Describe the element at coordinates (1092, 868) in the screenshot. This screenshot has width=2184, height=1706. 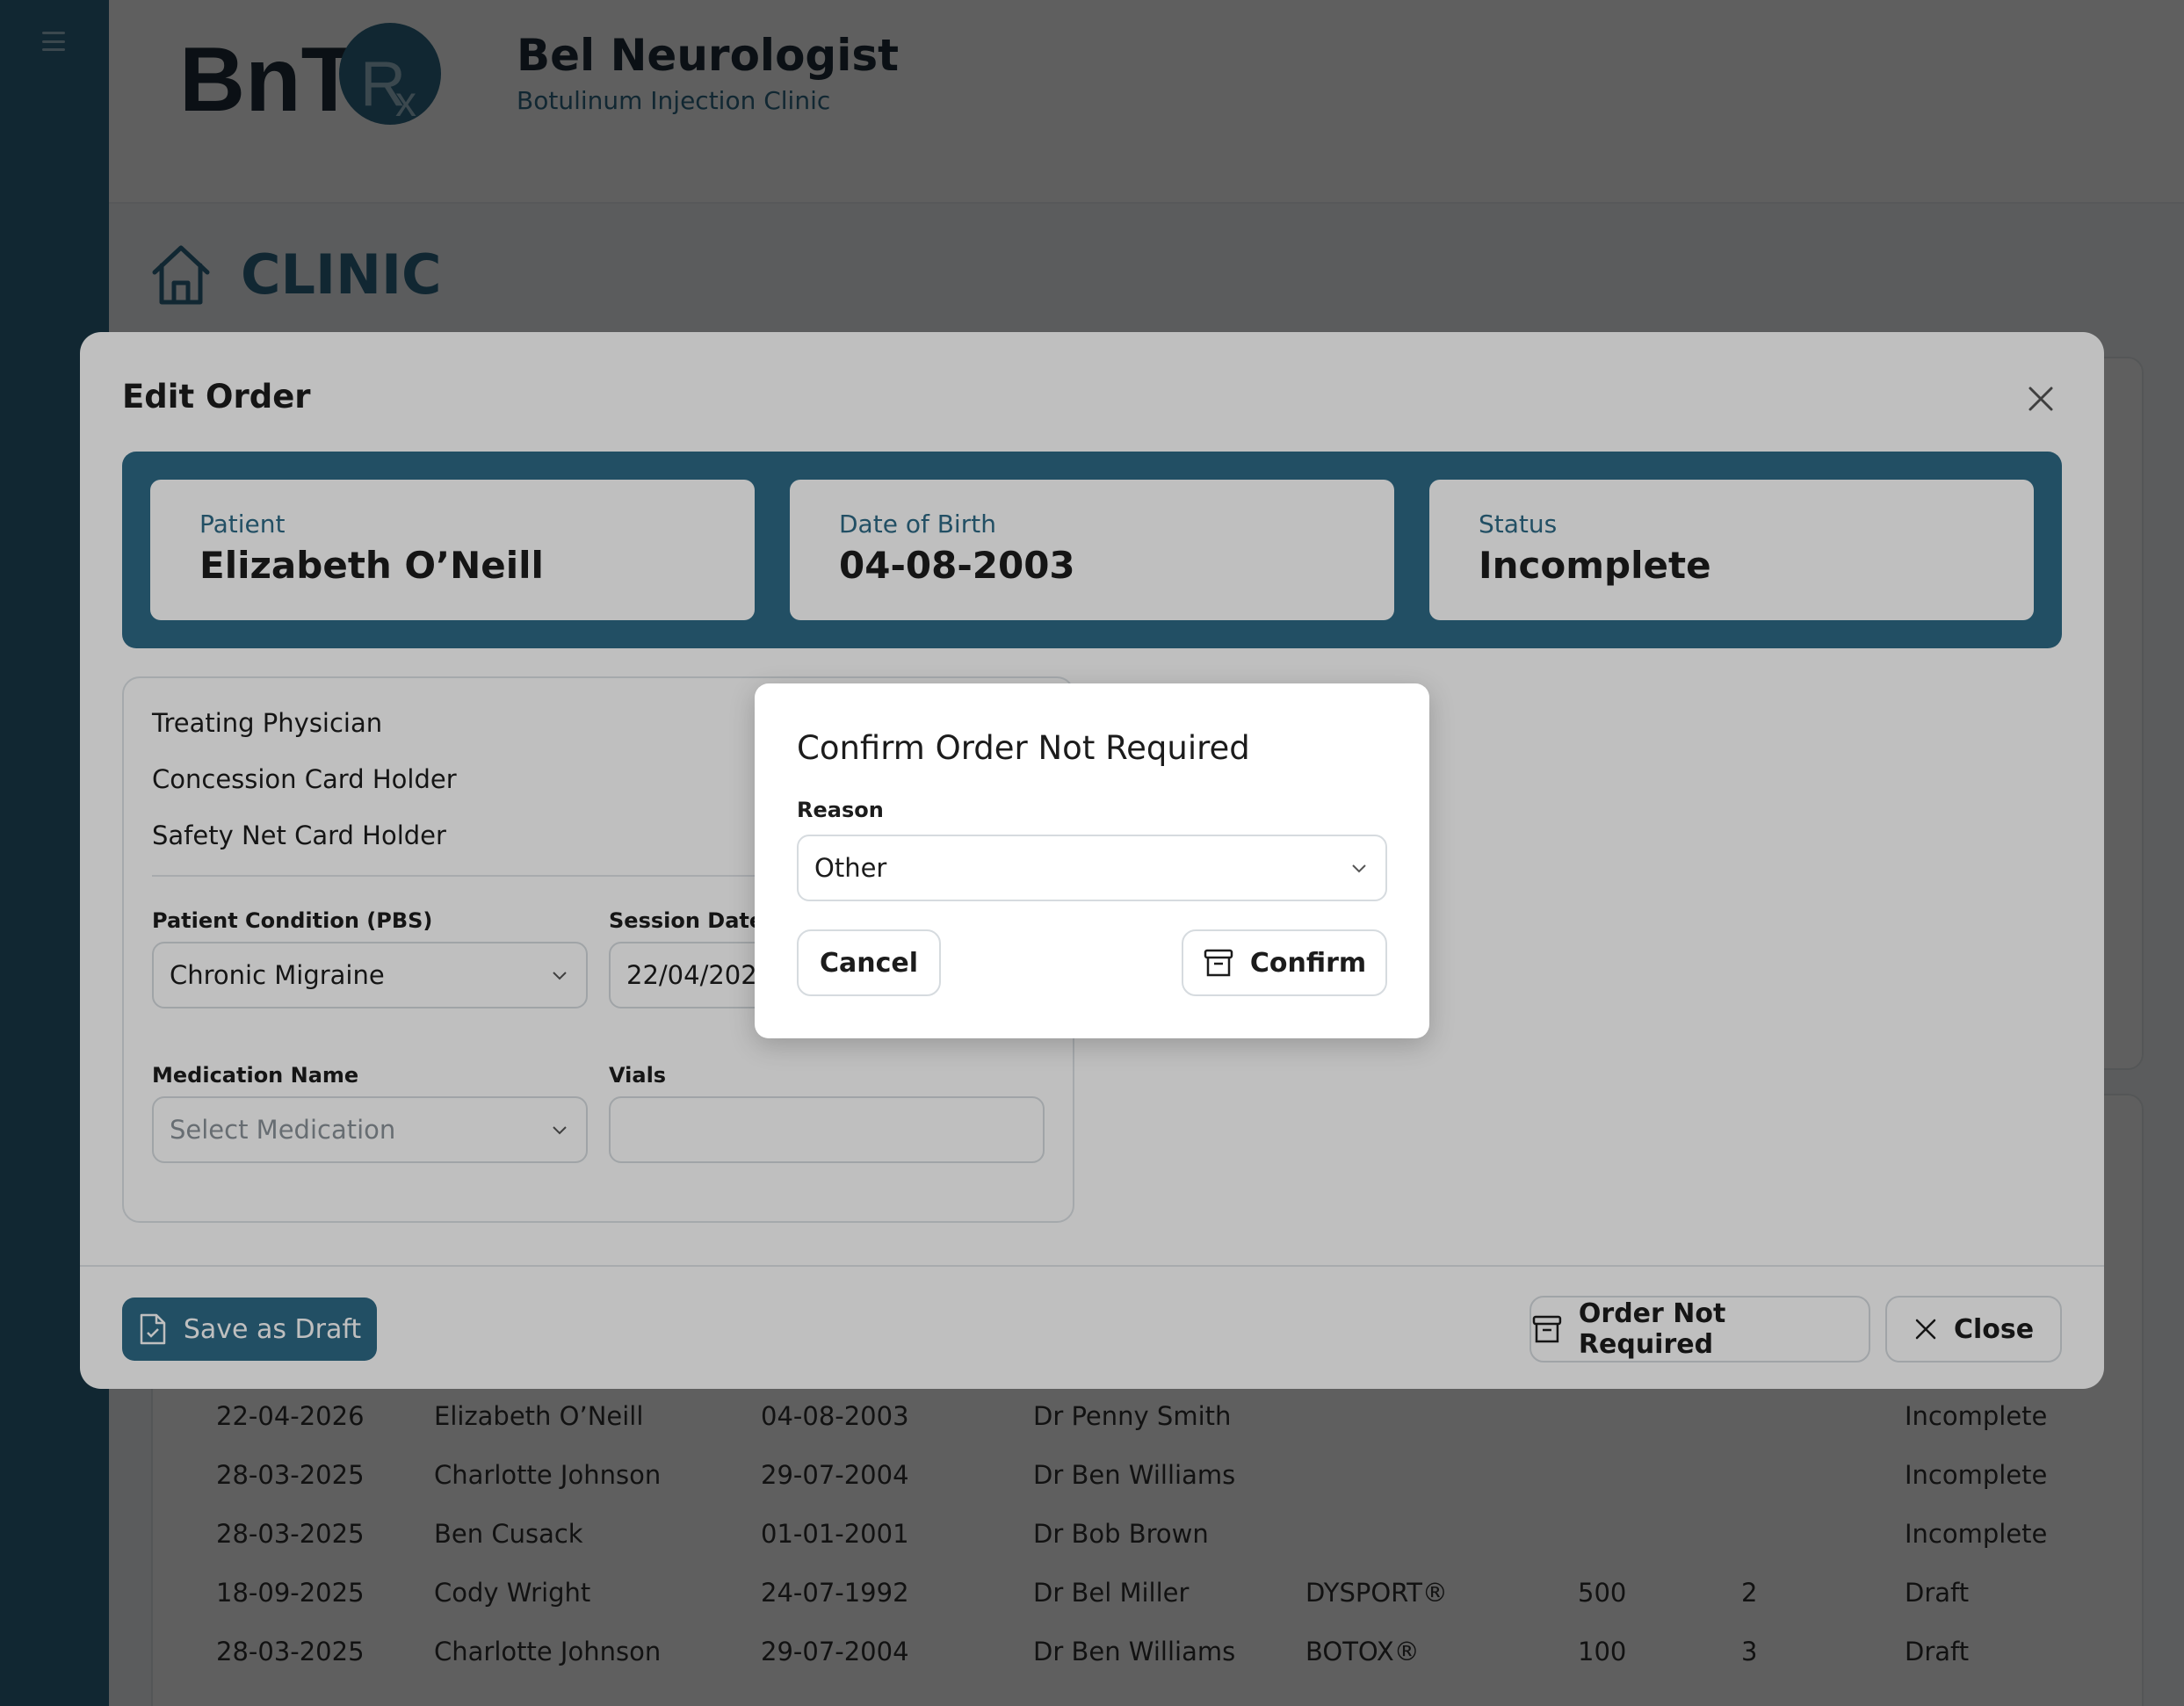
I see `reason-select: Other` at that location.